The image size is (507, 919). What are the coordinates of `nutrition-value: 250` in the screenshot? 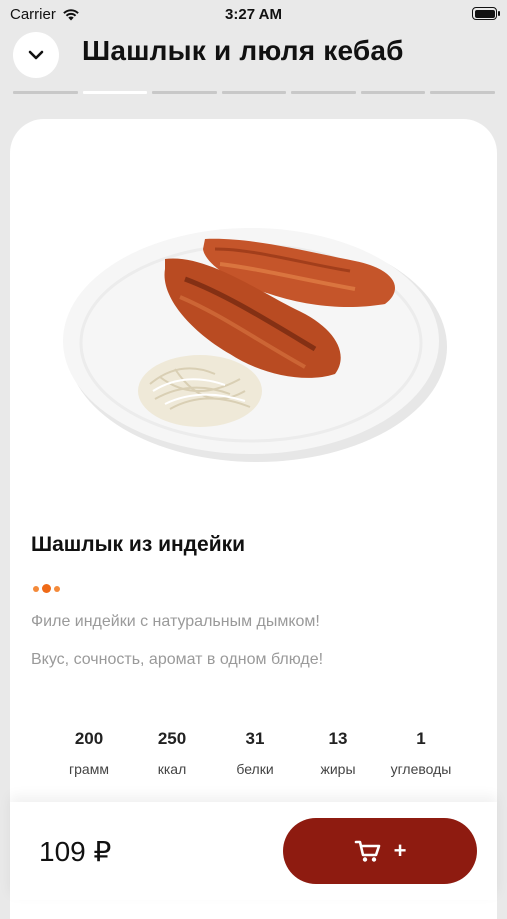 It's located at (172, 738).